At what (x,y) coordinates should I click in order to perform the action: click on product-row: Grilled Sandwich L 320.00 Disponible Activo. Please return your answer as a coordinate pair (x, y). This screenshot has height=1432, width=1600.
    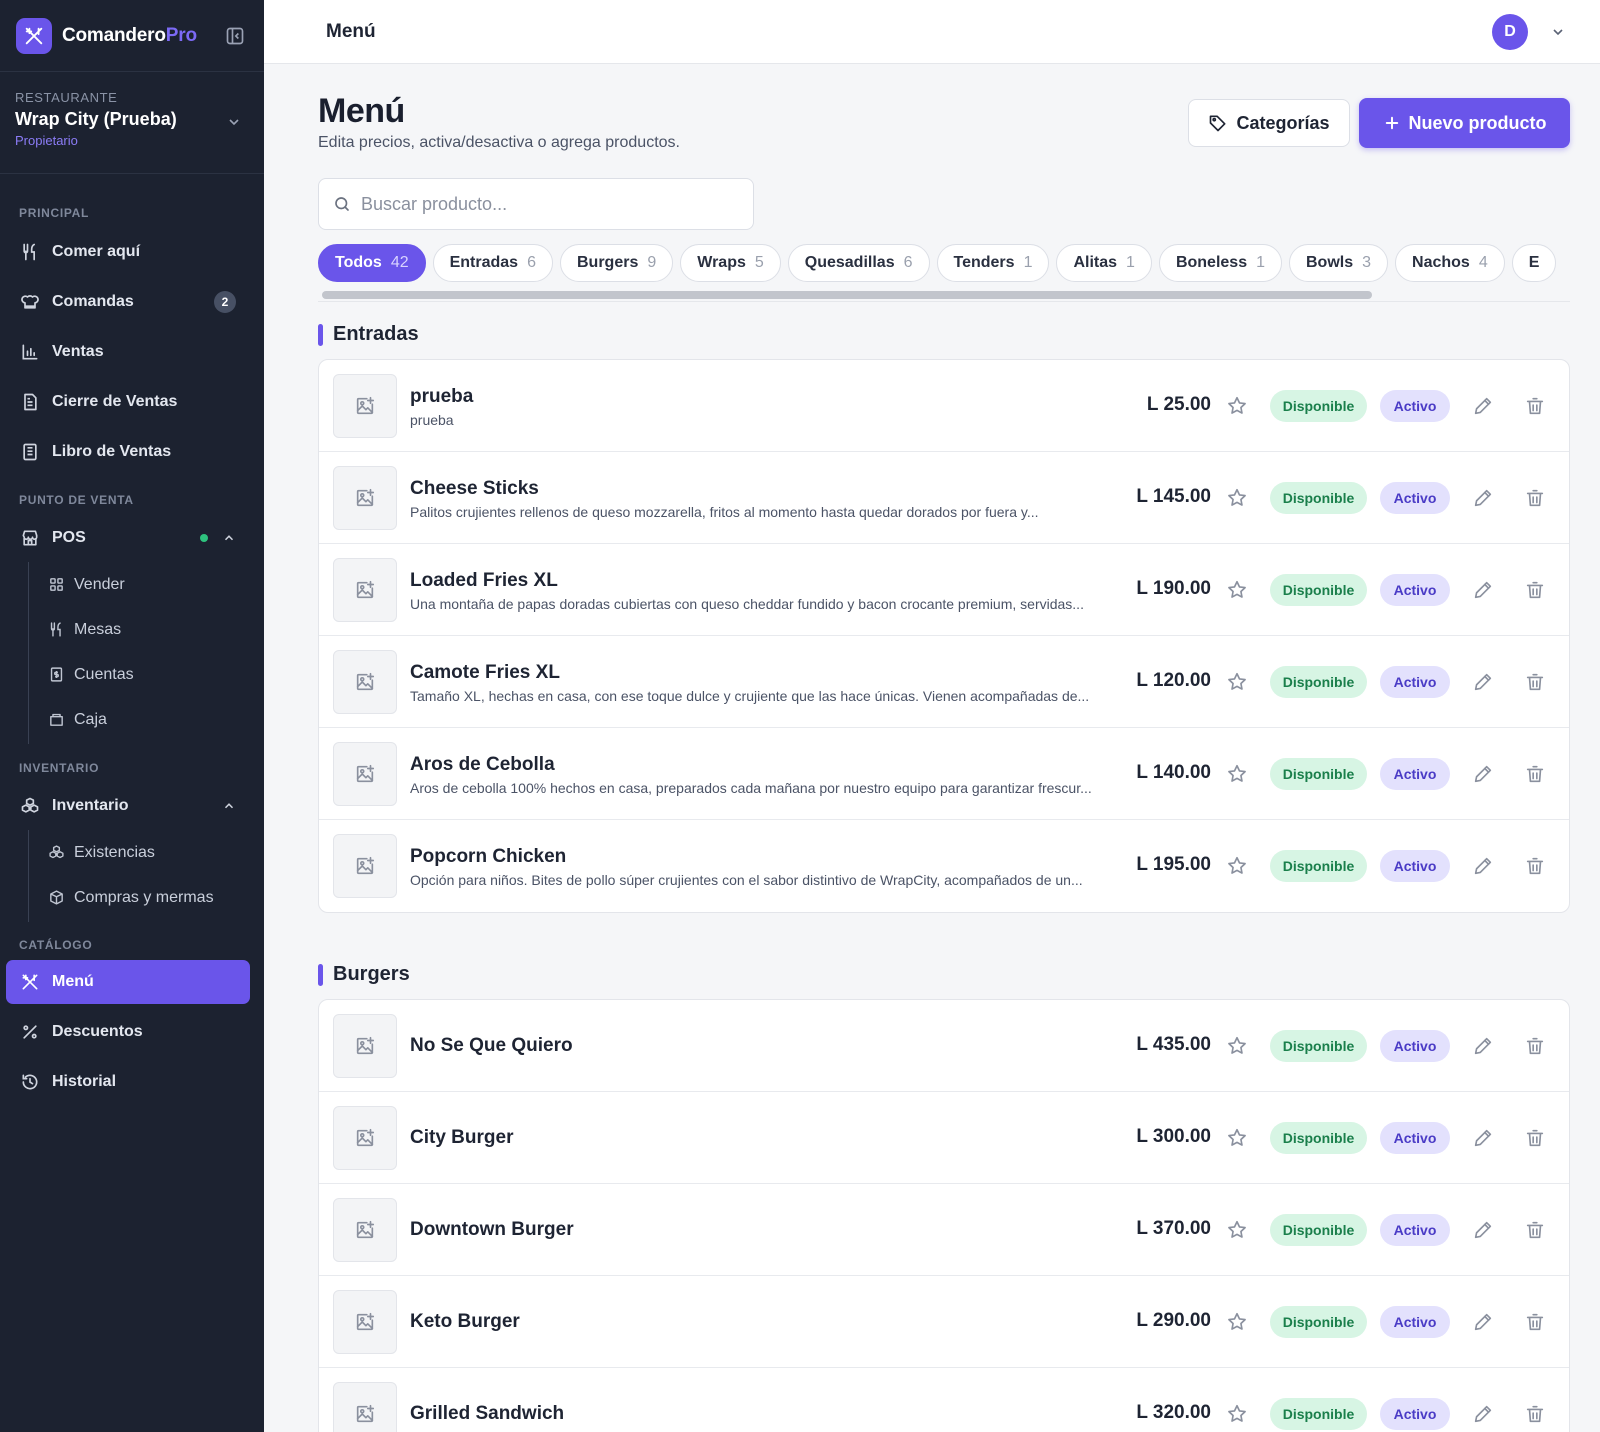
    Looking at the image, I should click on (944, 1400).